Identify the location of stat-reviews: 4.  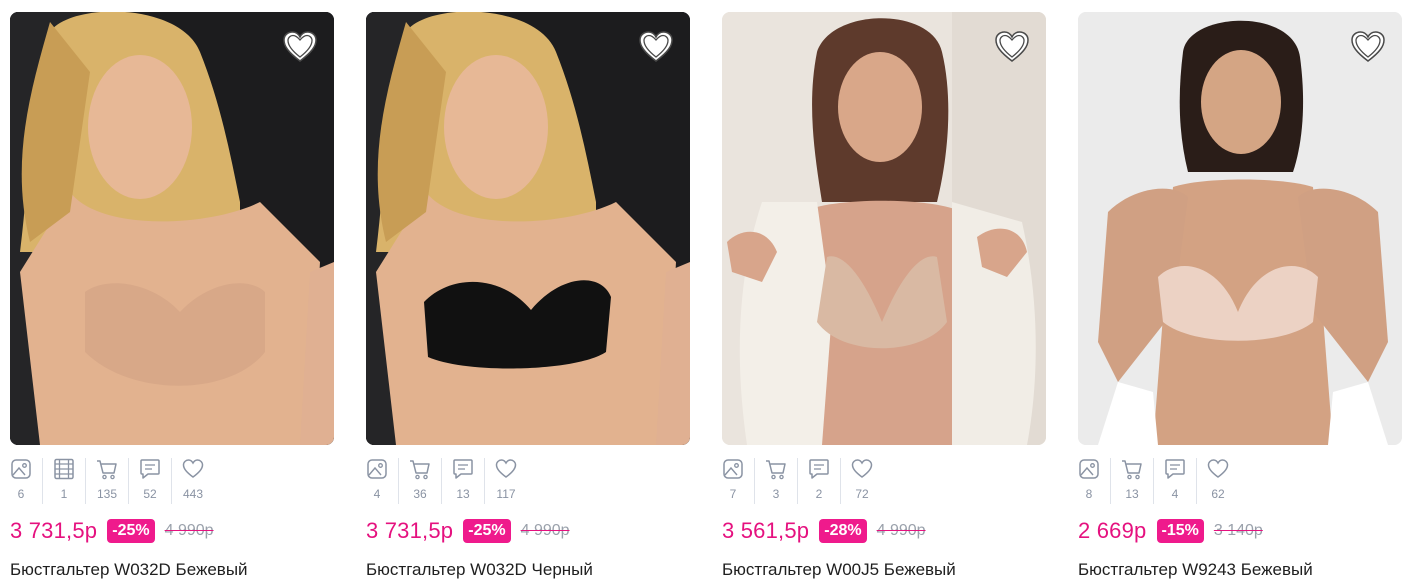
(1175, 481).